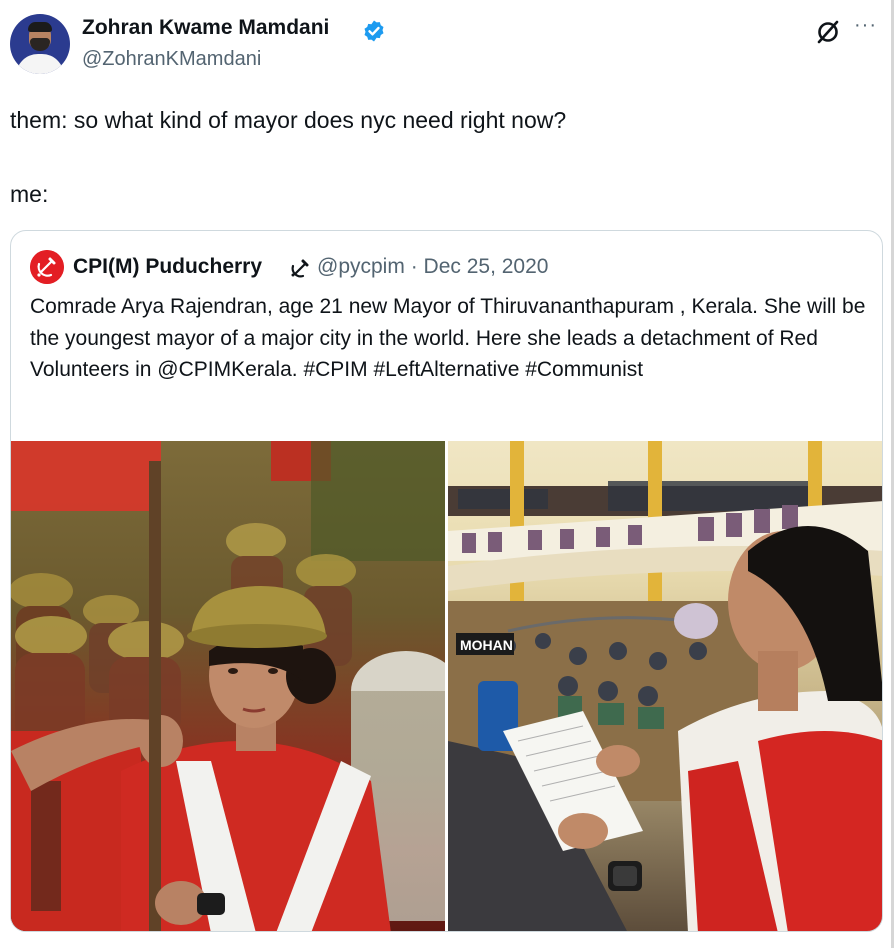  I want to click on nameplate: MOHAN, so click(486, 645).